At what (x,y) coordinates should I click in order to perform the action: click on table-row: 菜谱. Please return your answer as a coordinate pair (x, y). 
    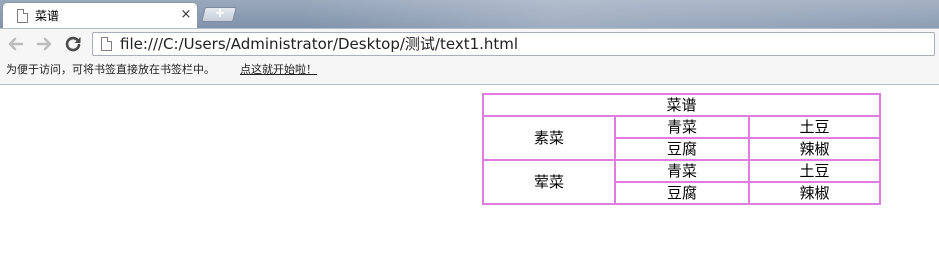
    Looking at the image, I should click on (681, 105).